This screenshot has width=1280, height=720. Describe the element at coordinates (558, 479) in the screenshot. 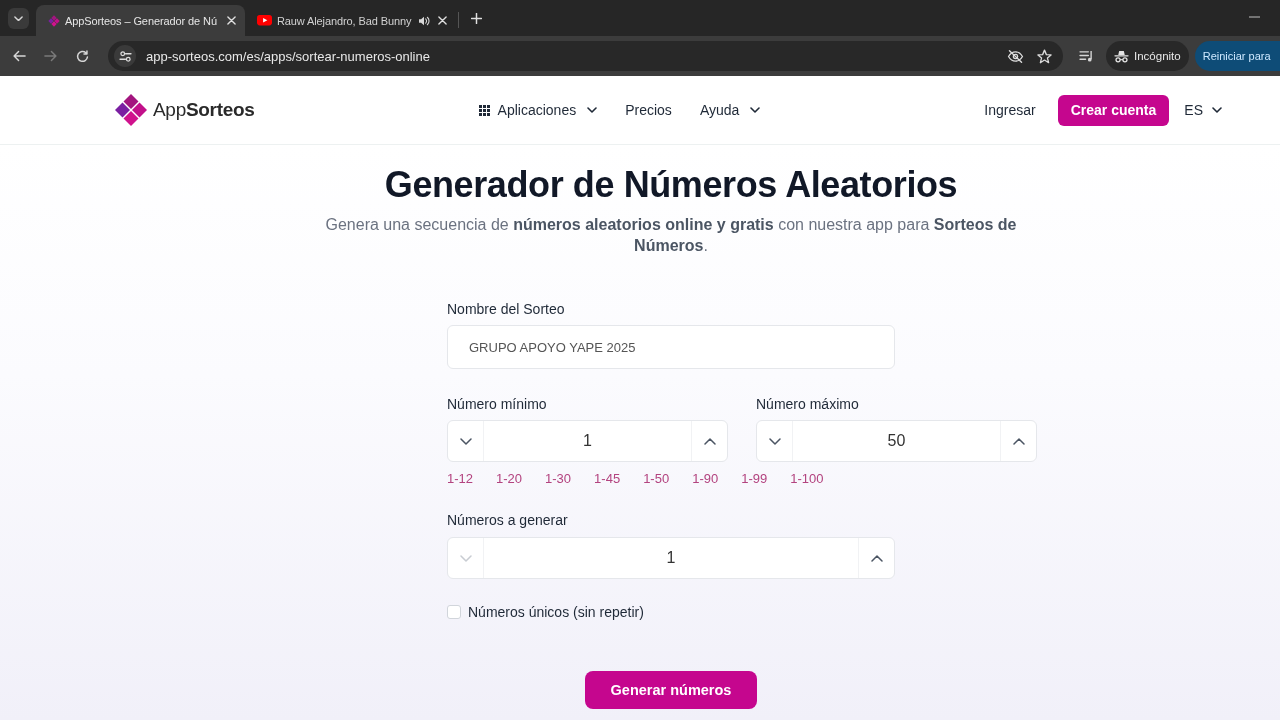

I see `range-preset-link: 1-30` at that location.